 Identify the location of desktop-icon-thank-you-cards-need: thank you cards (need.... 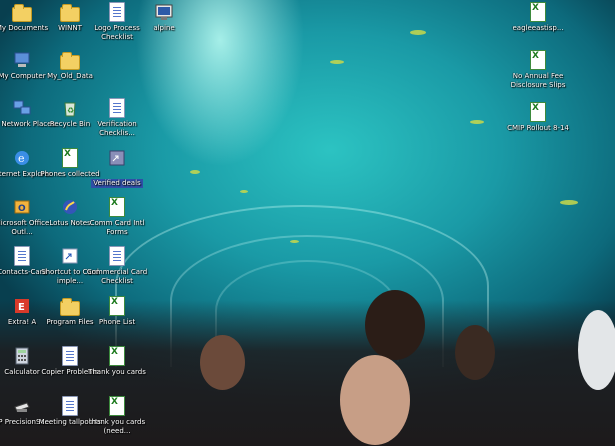
(117, 415).